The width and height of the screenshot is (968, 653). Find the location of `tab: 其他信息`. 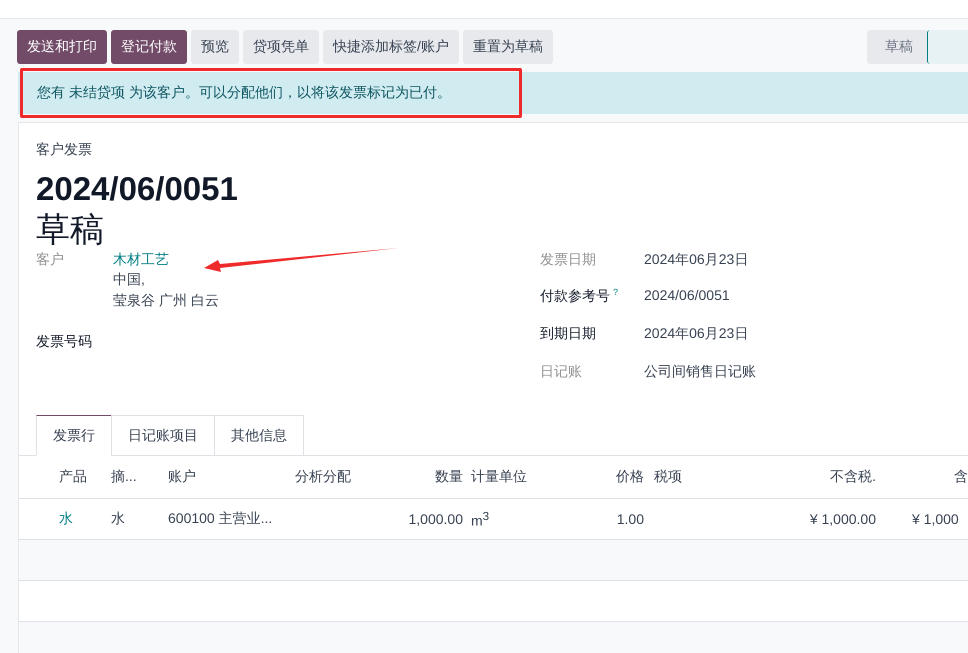

tab: 其他信息 is located at coordinates (259, 435).